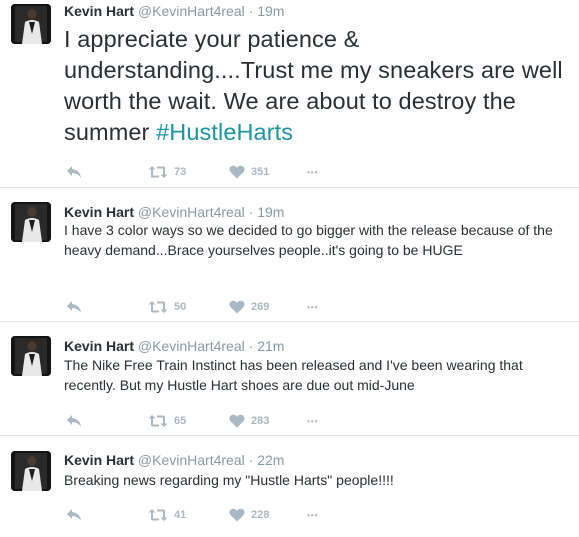 The image size is (579, 537). Describe the element at coordinates (180, 421) in the screenshot. I see `retweet-count: 65` at that location.